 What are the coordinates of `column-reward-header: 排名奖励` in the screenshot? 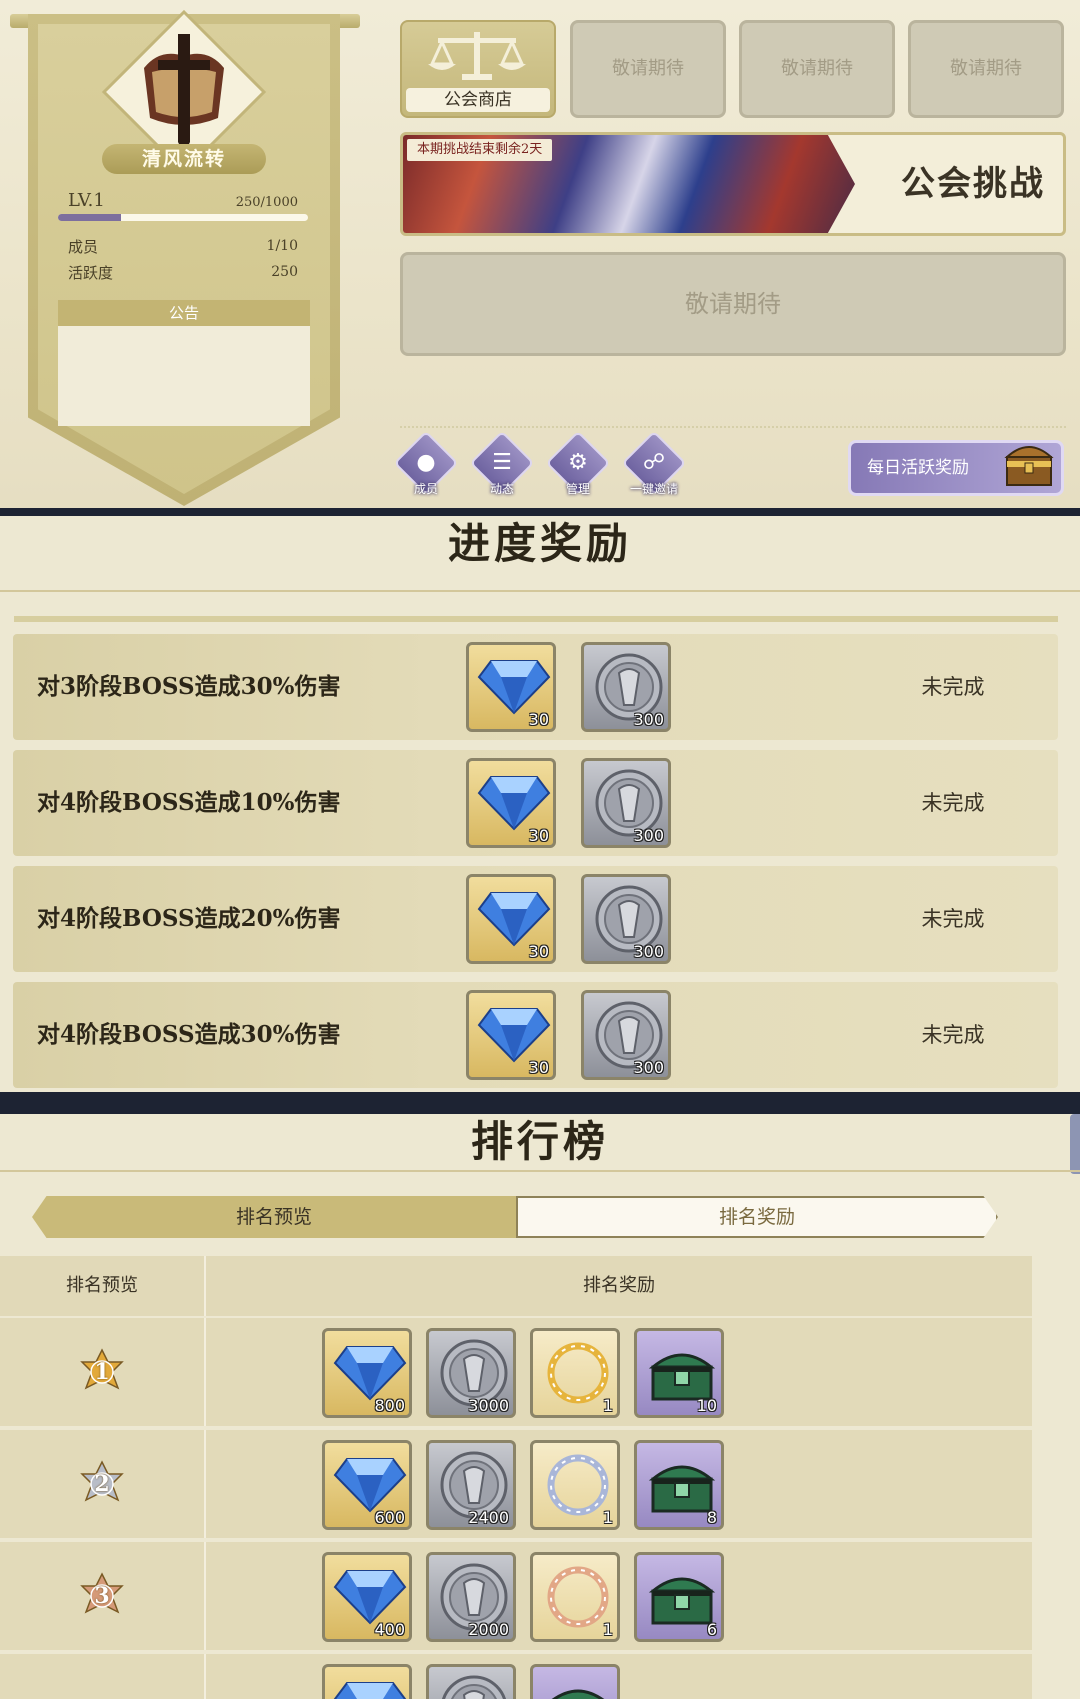 It's located at (619, 1285).